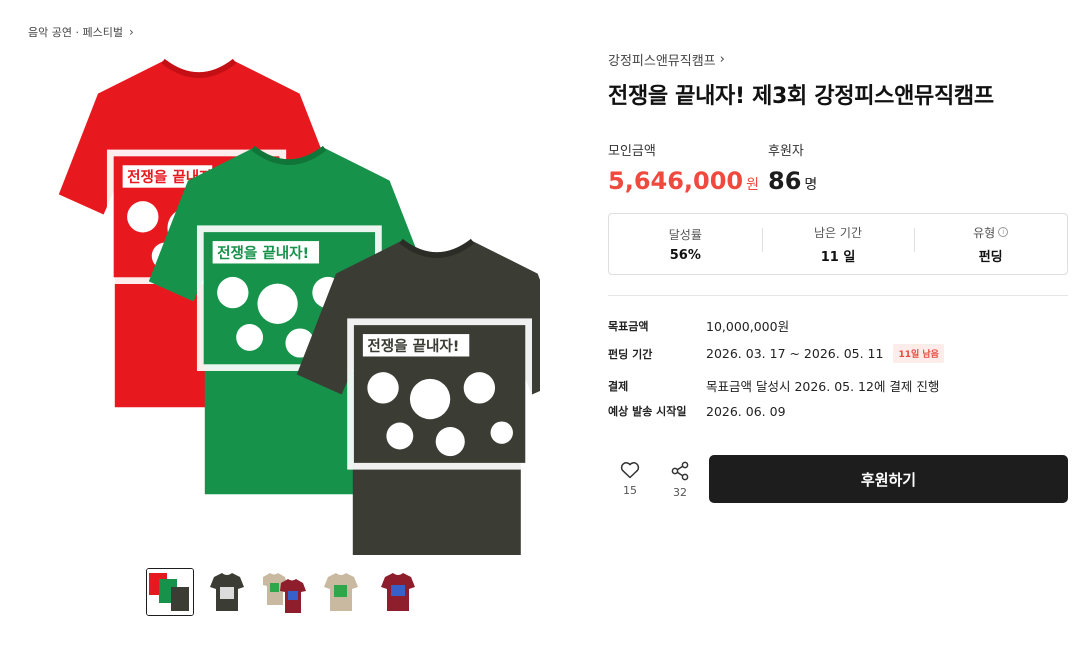 The height and width of the screenshot is (650, 1090). I want to click on share-button: 32, so click(680, 480).